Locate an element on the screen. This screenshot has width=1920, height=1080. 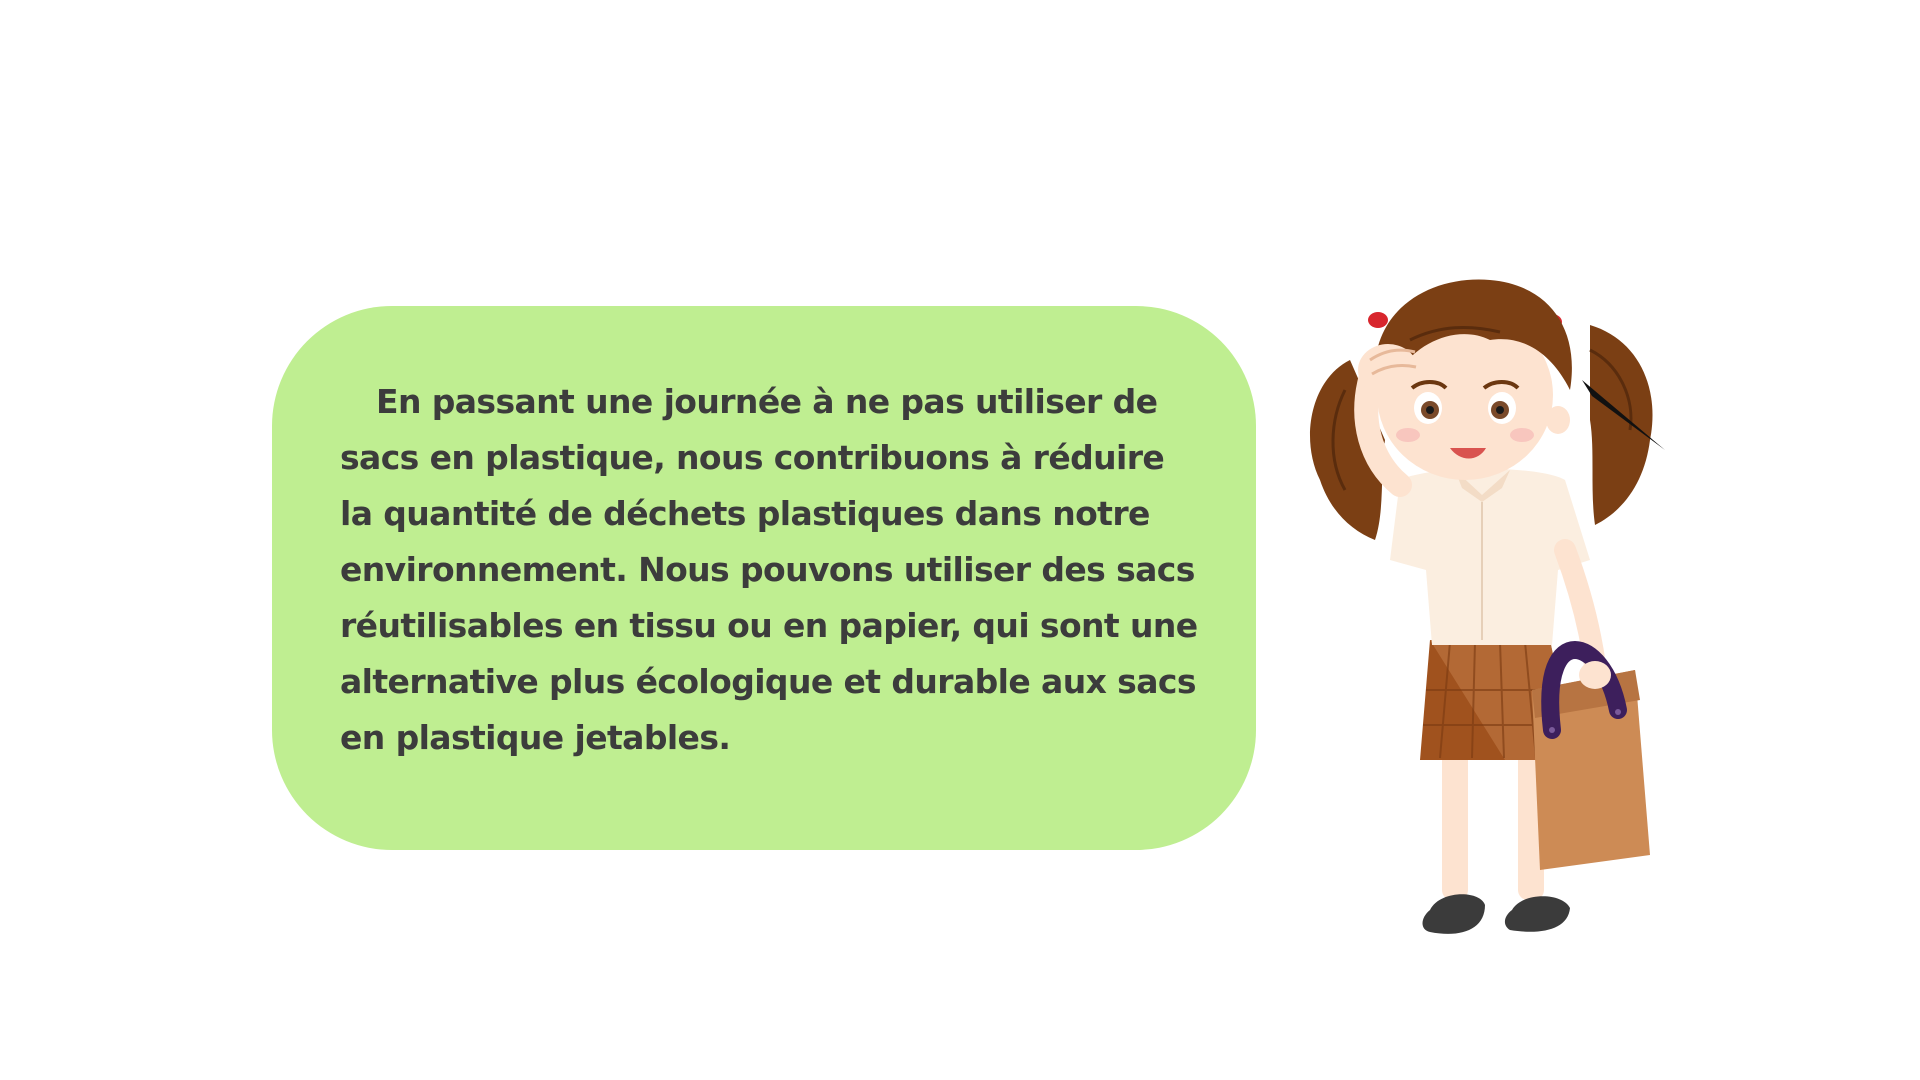
legs is located at coordinates (1493, 825).